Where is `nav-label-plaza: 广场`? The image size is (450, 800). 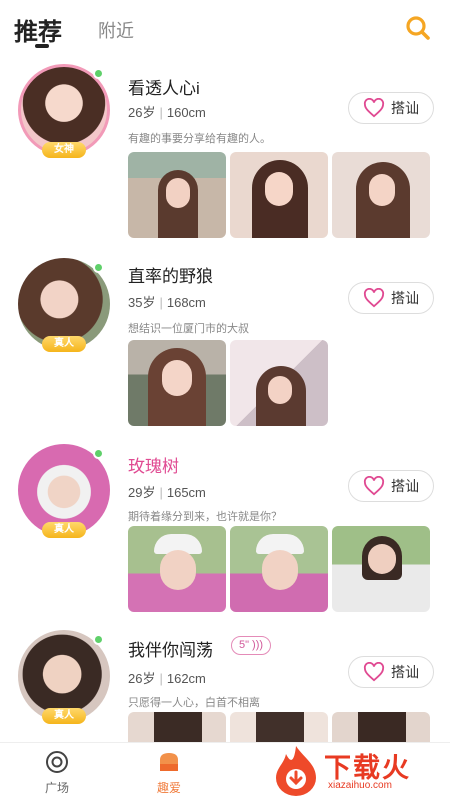
nav-label-plaza: 广场 is located at coordinates (56, 788).